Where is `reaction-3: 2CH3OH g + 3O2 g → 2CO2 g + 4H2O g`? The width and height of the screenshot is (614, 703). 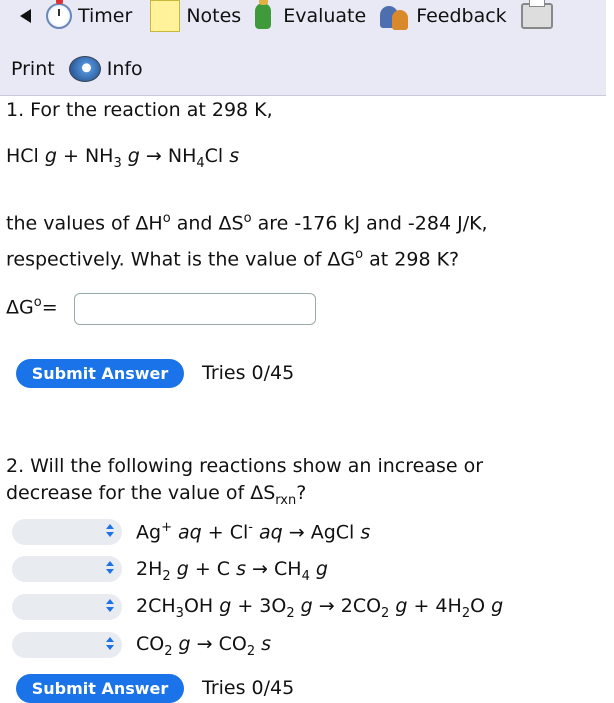
reaction-3: 2CH3OH g + 3O2 g → 2CO2 g + 4H2O g is located at coordinates (320, 608).